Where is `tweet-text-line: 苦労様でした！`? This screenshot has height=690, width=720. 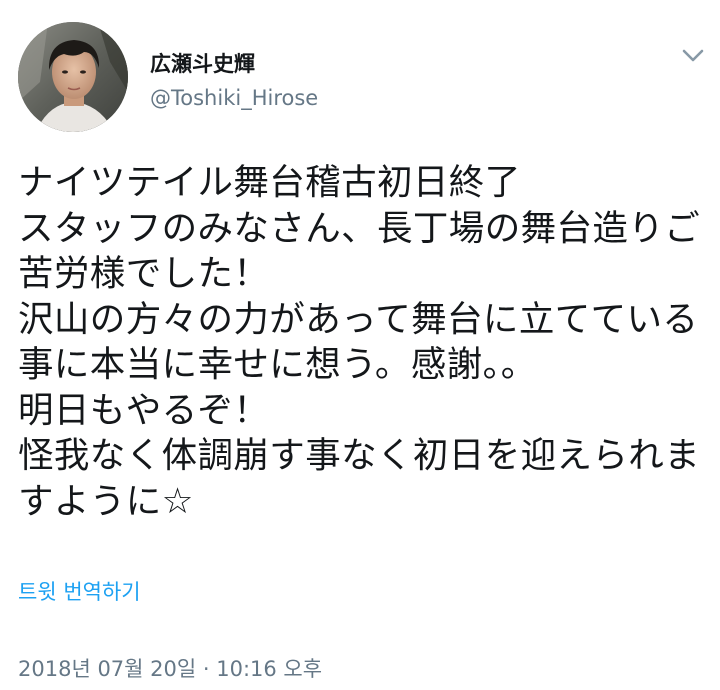 tweet-text-line: 苦労様でした！ is located at coordinates (144, 273).